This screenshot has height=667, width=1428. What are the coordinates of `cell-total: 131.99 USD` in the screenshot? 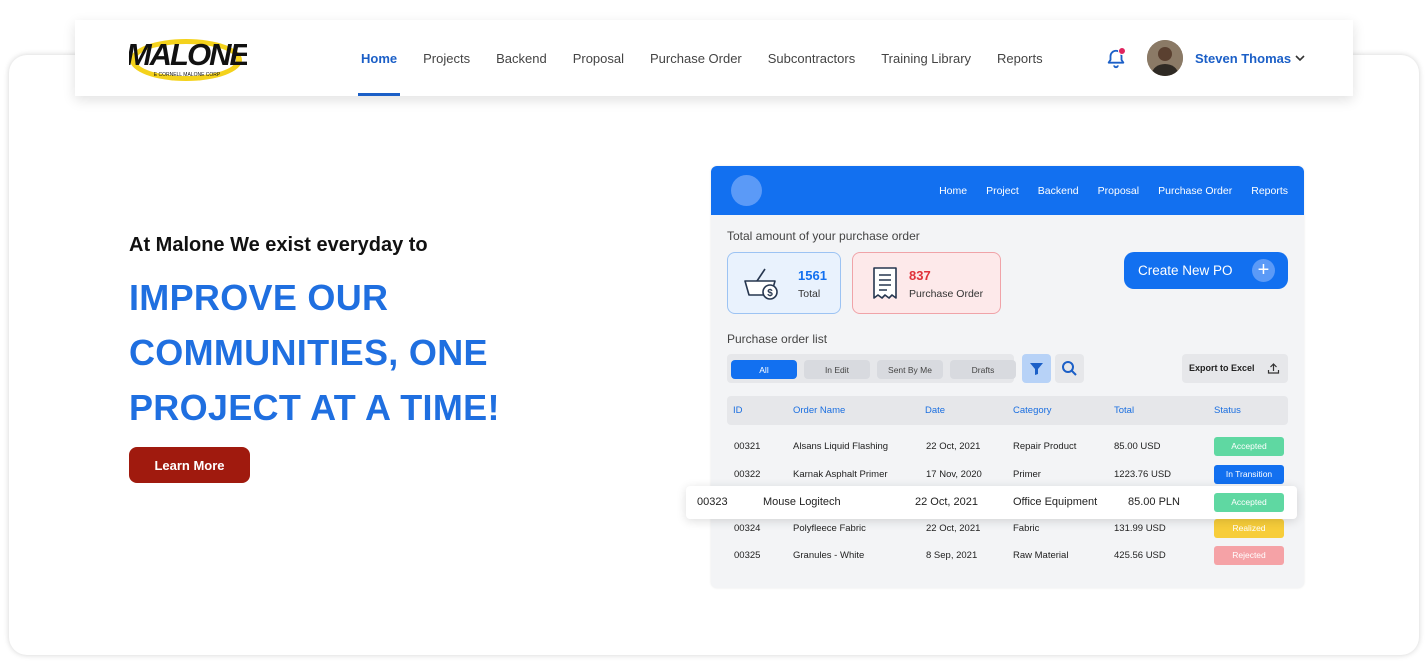 It's located at (1140, 528).